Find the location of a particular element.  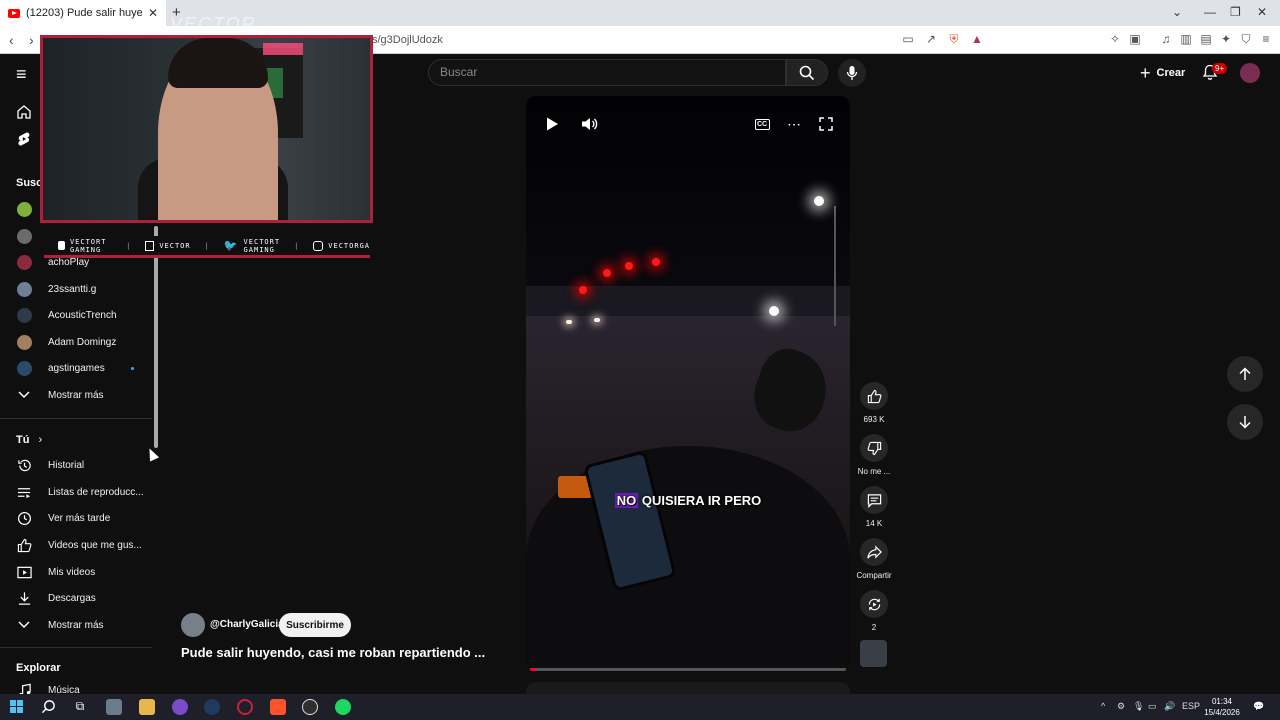

account-avatar is located at coordinates (1250, 73).